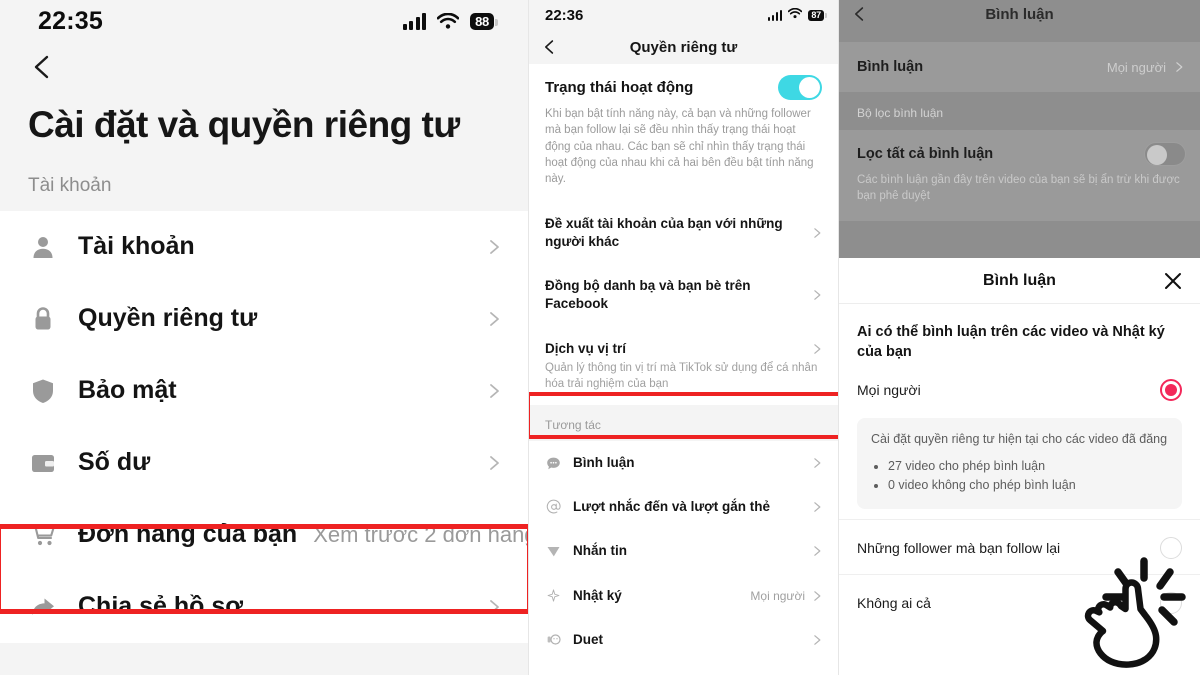 The image size is (1200, 675). I want to click on filter-all-comments-label: Lọc tất cả bình luận, so click(925, 154).